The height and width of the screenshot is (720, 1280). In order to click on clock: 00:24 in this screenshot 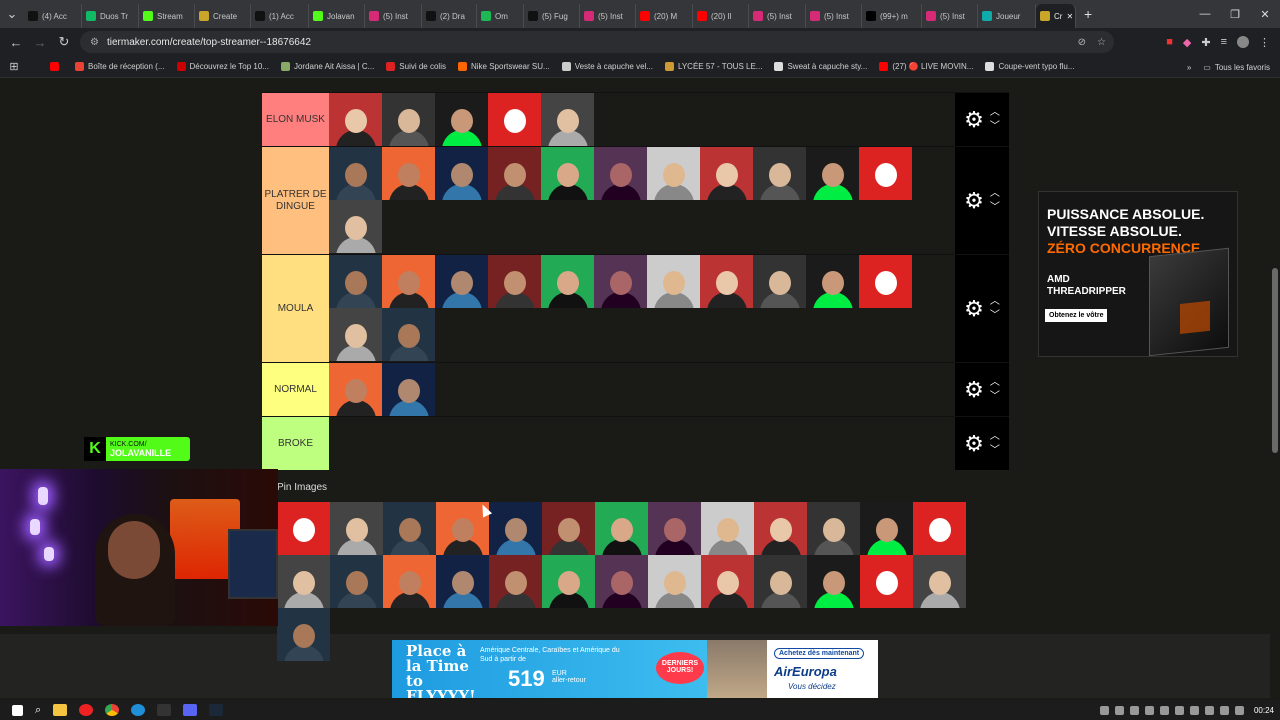, I will do `click(1264, 710)`.